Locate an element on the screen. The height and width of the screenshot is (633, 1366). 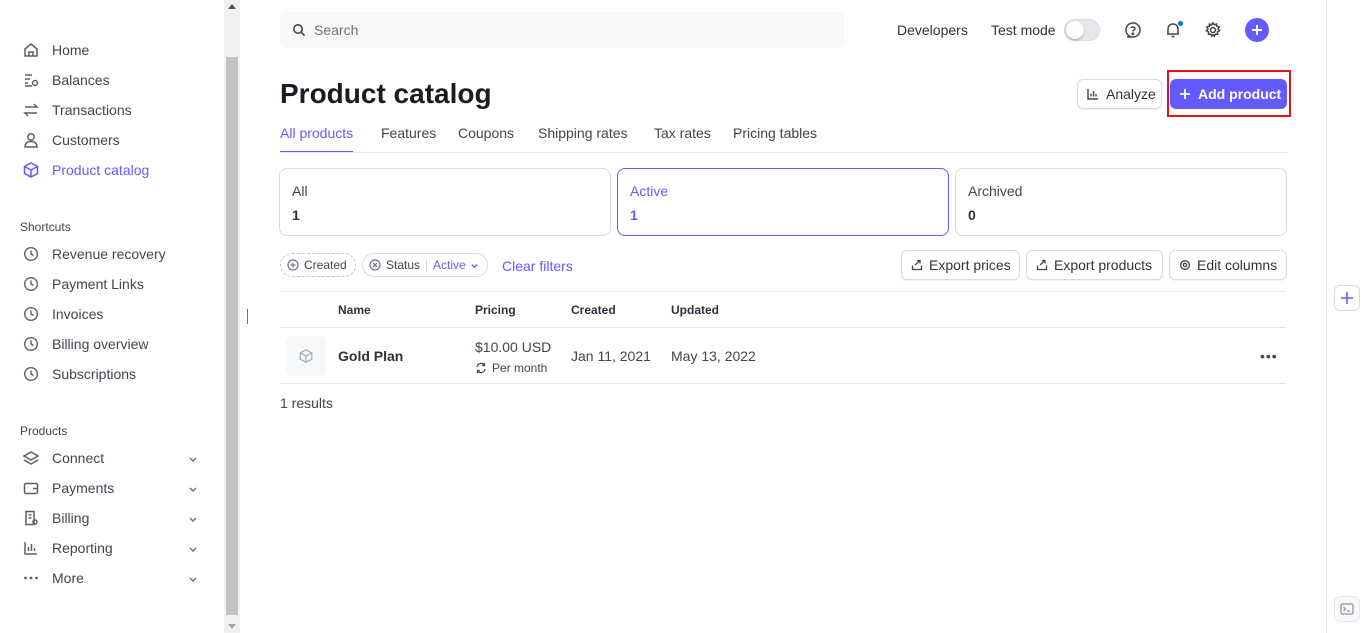
results-count: 1 results is located at coordinates (306, 403).